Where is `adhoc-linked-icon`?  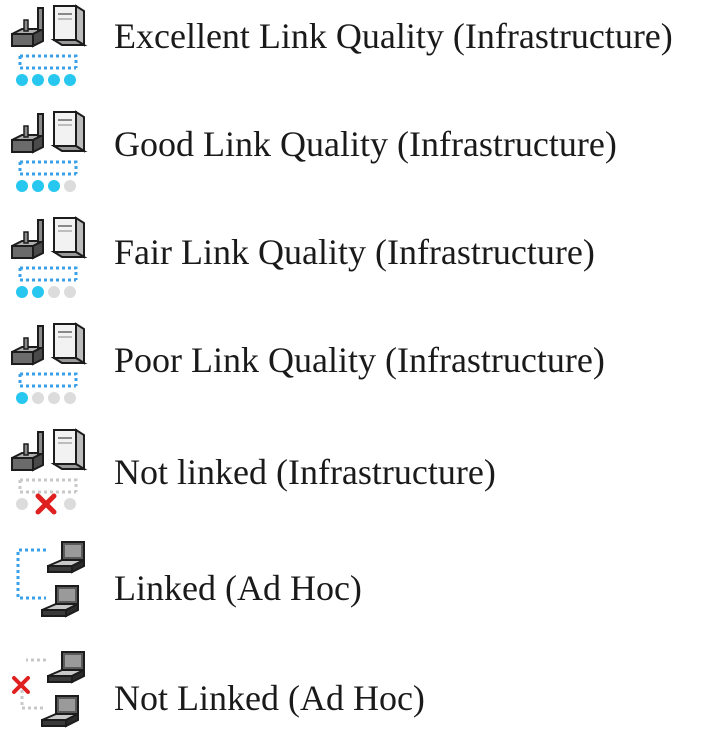 adhoc-linked-icon is located at coordinates (58, 592).